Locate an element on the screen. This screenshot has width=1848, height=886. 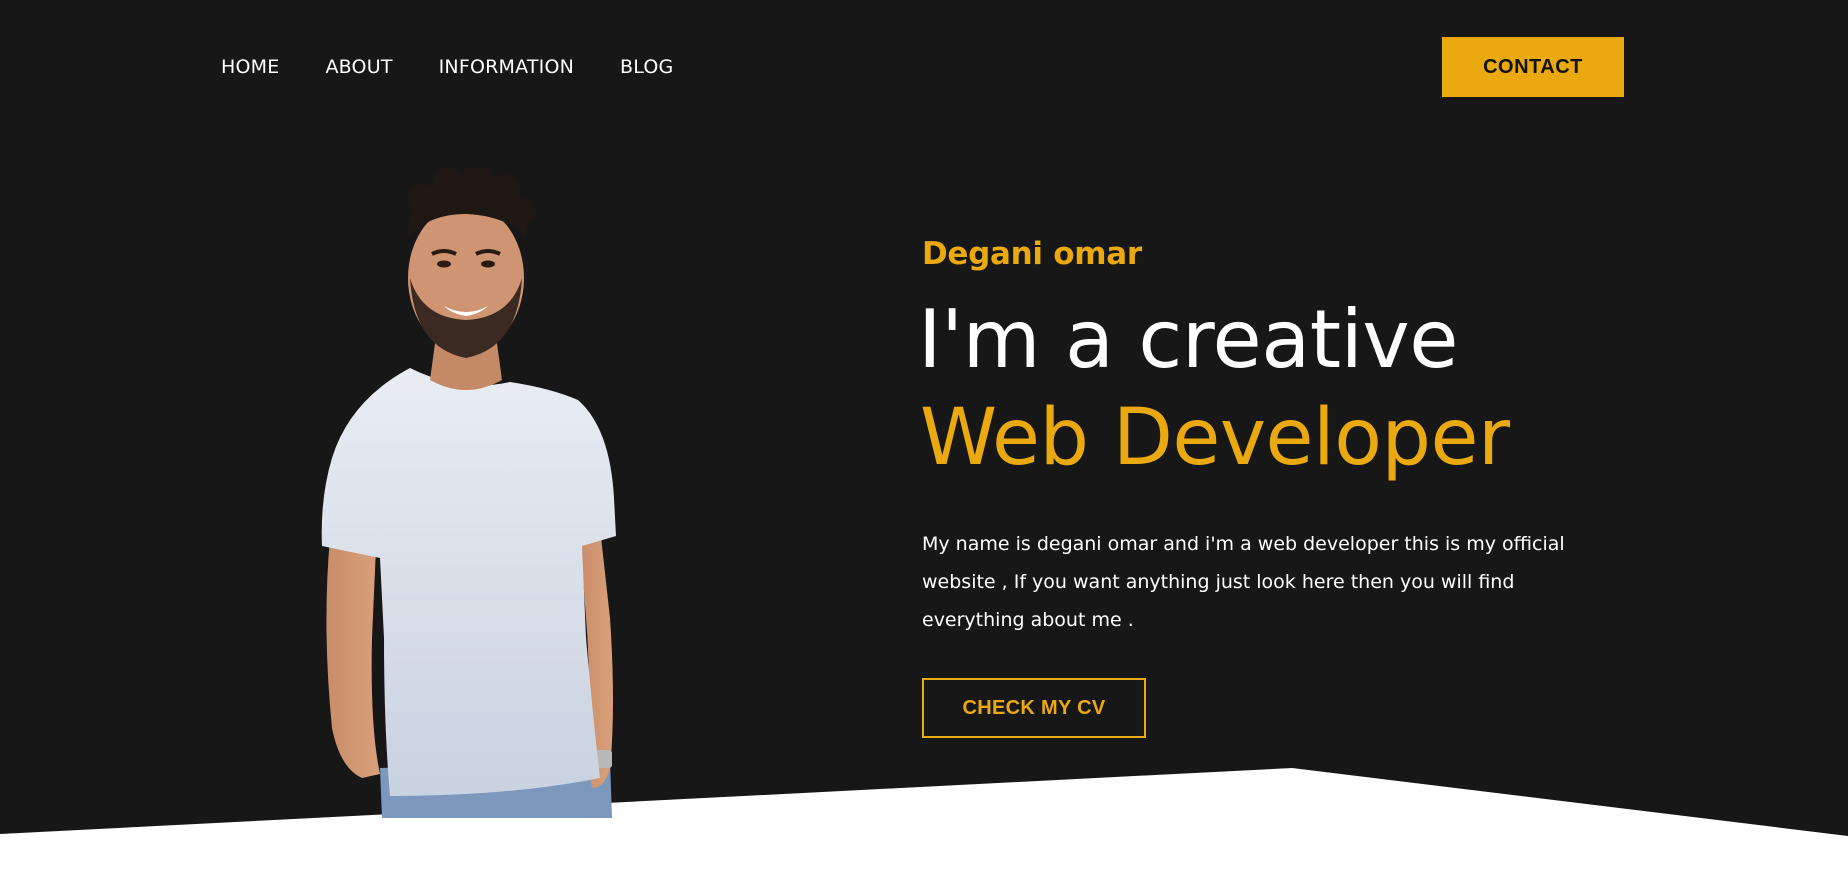
hero-headline-line2: Web Developer is located at coordinates (1215, 438).